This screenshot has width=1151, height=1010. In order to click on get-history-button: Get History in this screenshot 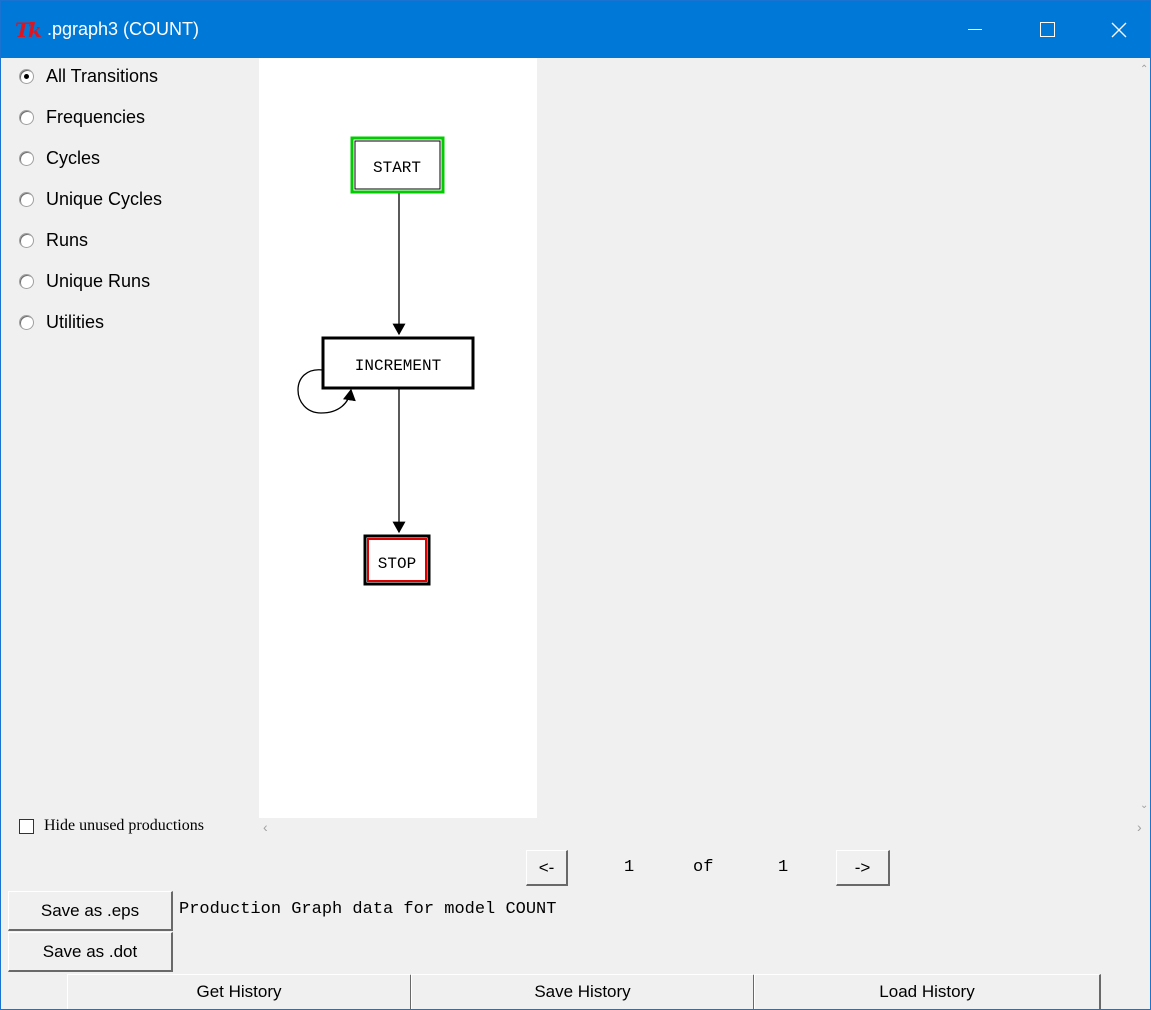, I will do `click(239, 991)`.